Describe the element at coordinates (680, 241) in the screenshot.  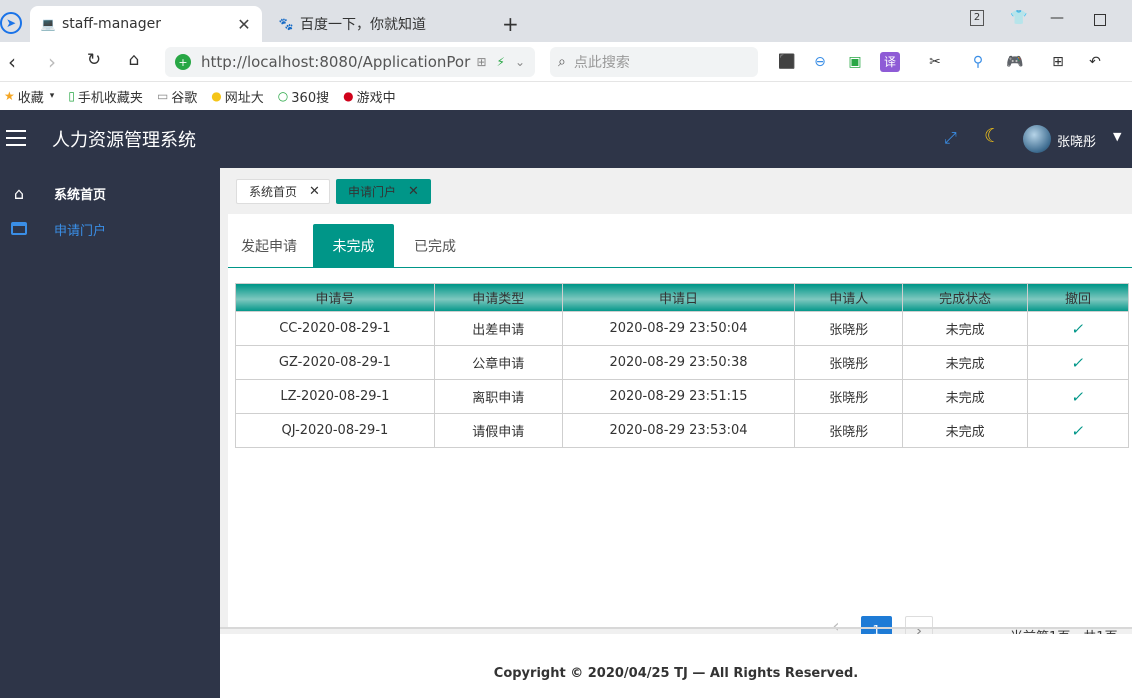
I see `subtabs: 发起申请 未完成 已完成` at that location.